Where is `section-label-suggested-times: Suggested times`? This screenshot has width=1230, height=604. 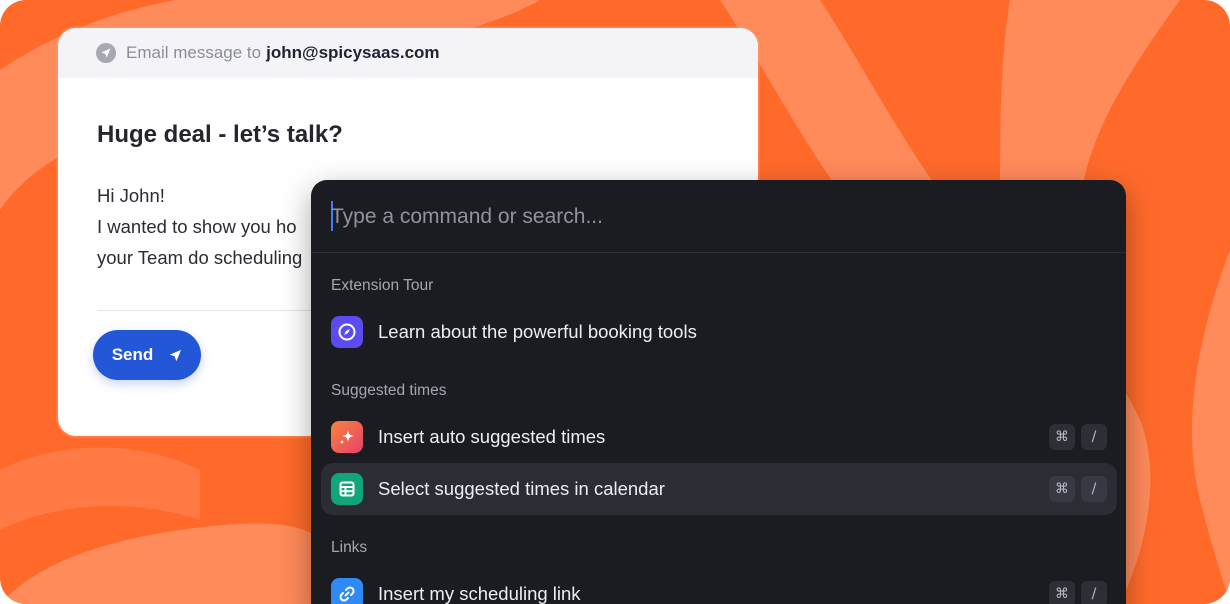
section-label-suggested-times: Suggested times is located at coordinates (389, 390).